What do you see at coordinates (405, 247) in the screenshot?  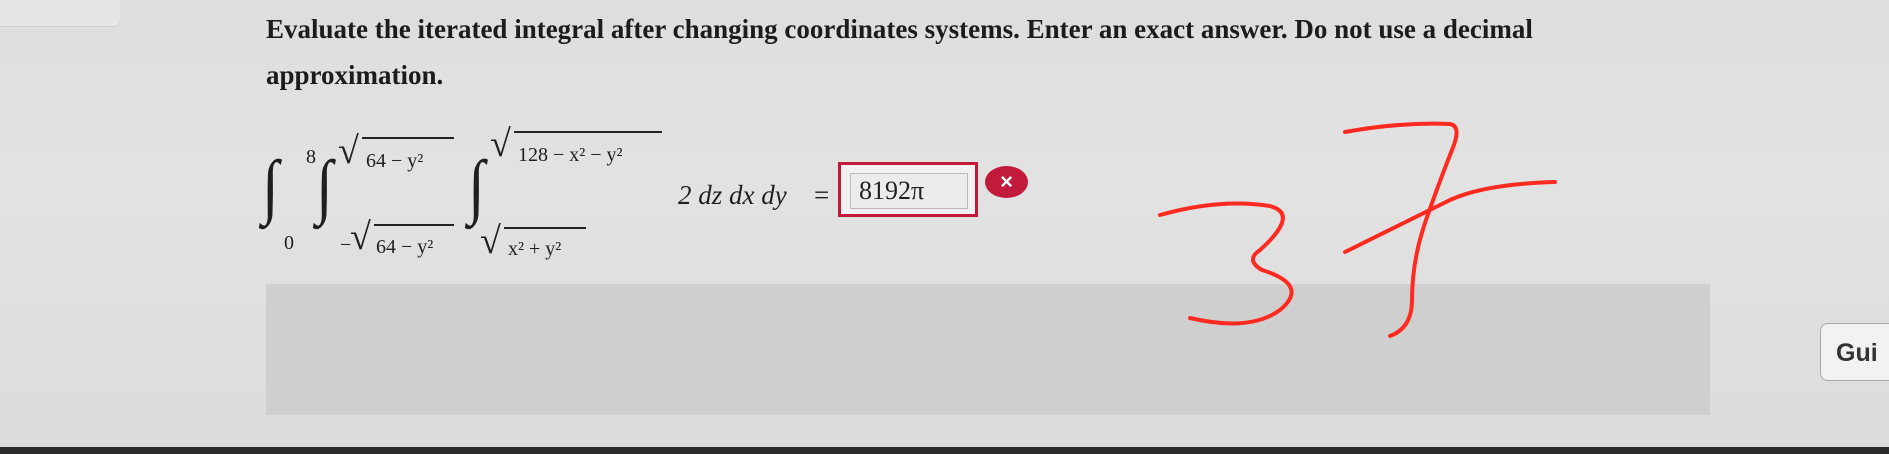 I see `middle-lower-limit: 64 − y²` at bounding box center [405, 247].